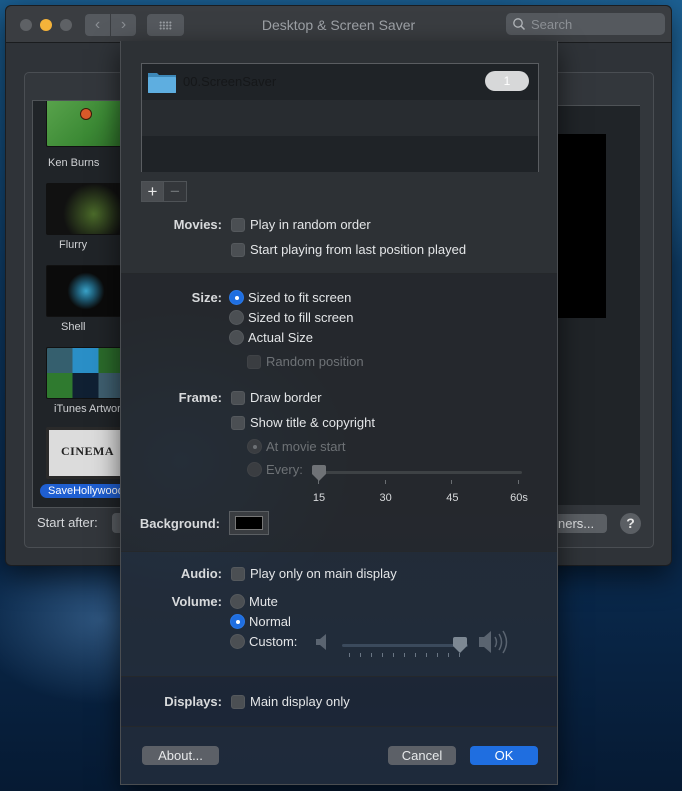  I want to click on speaker-high-icon, so click(493, 642).